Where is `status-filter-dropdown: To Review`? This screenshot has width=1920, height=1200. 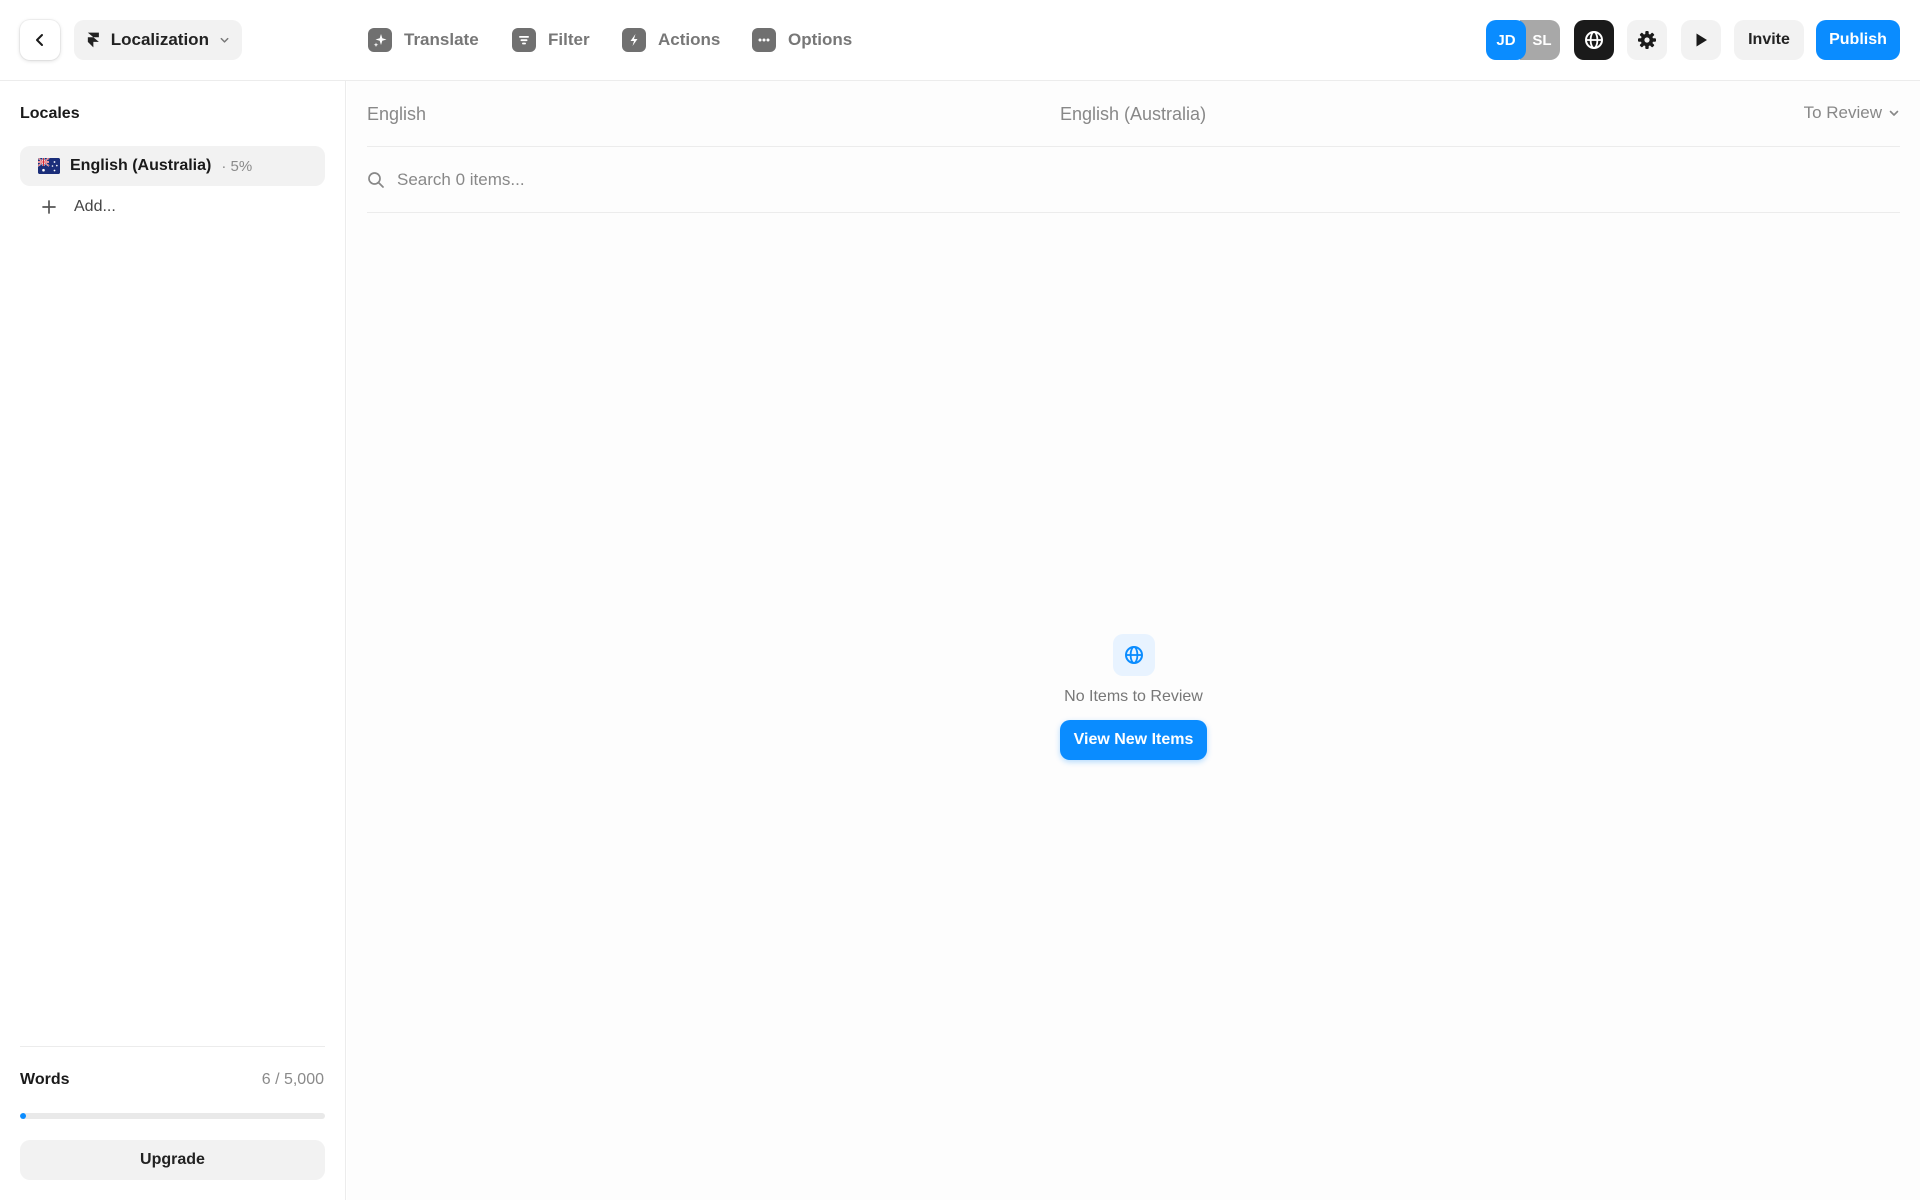
status-filter-dropdown: To Review is located at coordinates (1852, 113).